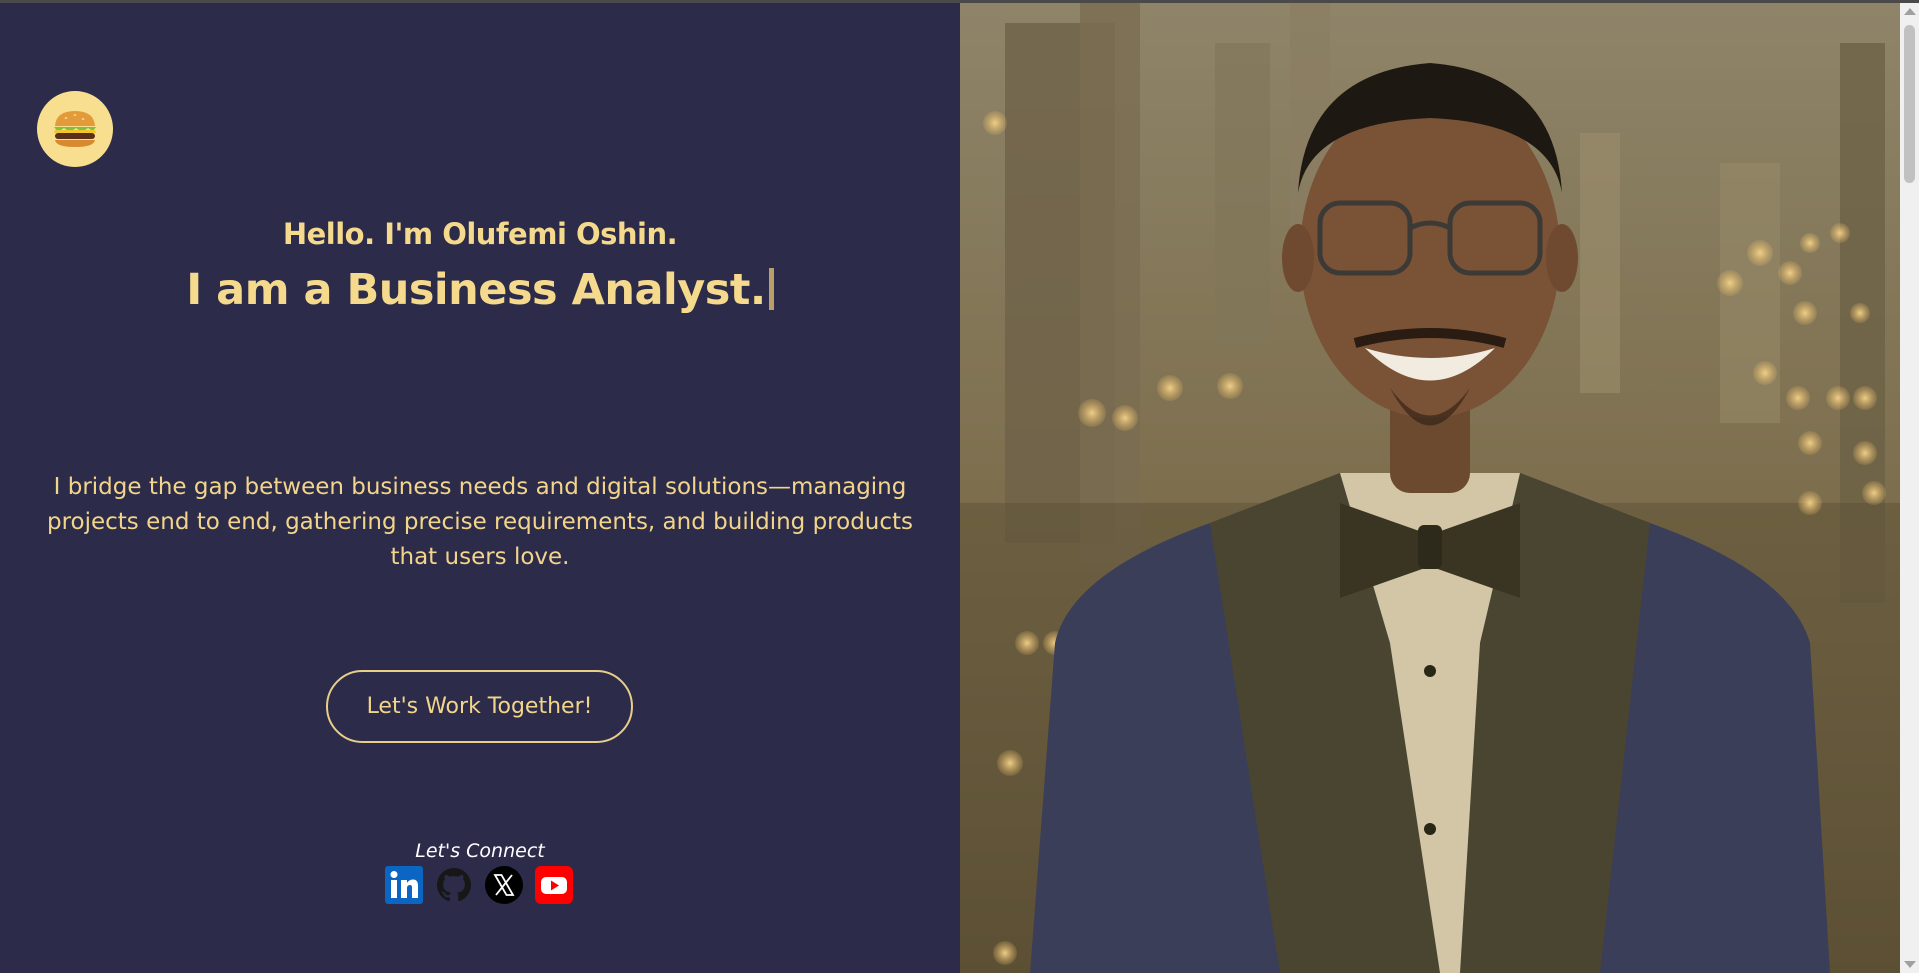 The height and width of the screenshot is (973, 1919). Describe the element at coordinates (1909, 488) in the screenshot. I see `vertical-scrollbar` at that location.